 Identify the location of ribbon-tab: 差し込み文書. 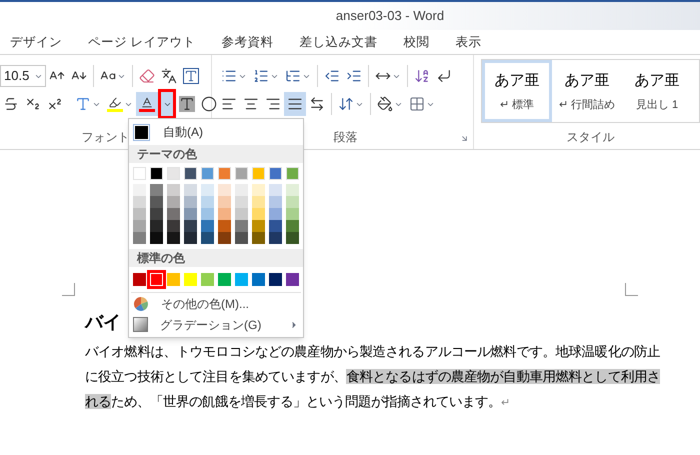
(338, 42).